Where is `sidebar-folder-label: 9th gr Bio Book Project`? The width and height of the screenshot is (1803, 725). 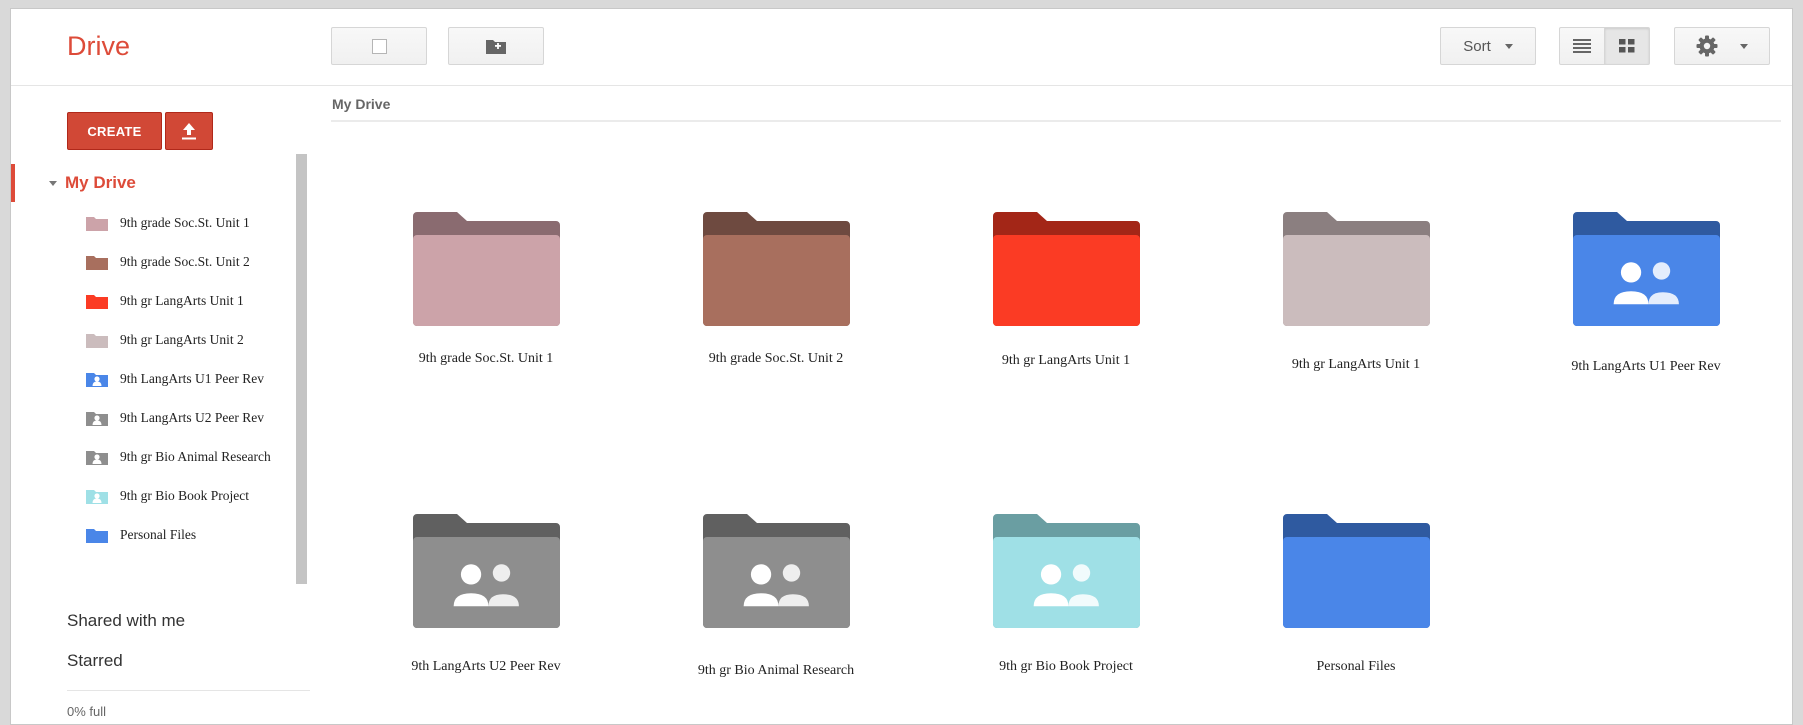
sidebar-folder-label: 9th gr Bio Book Project is located at coordinates (184, 495).